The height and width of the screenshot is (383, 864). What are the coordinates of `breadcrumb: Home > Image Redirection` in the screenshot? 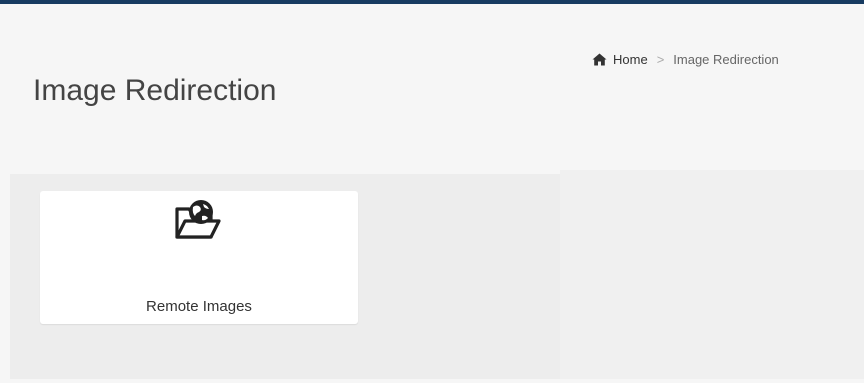 It's located at (685, 59).